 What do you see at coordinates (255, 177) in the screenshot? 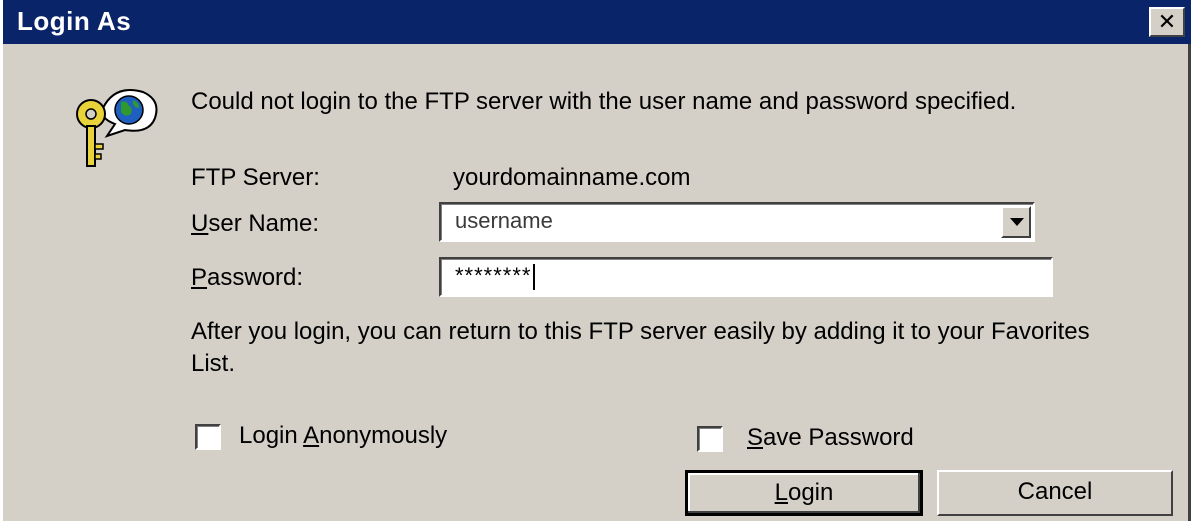
I see `ftp-server-label: FTP Server:` at bounding box center [255, 177].